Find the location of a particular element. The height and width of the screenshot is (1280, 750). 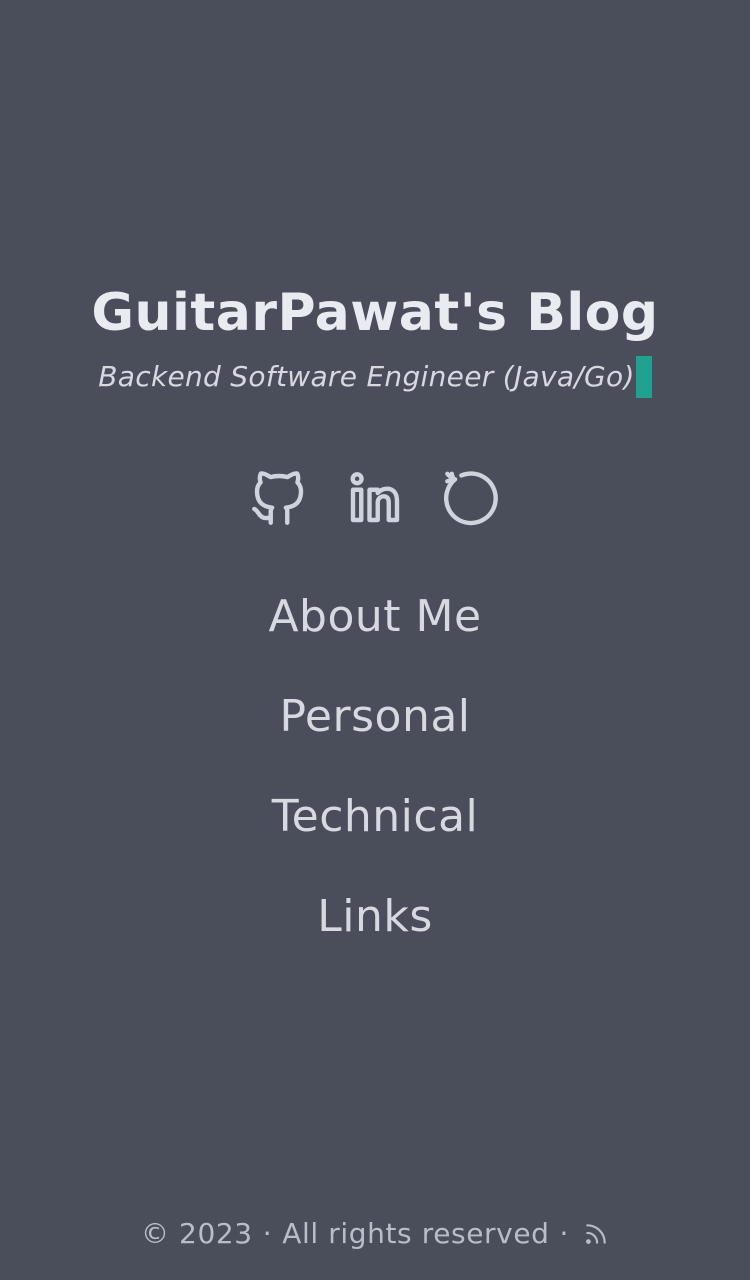

copyright-text: © 2023 is located at coordinates (196, 1233).